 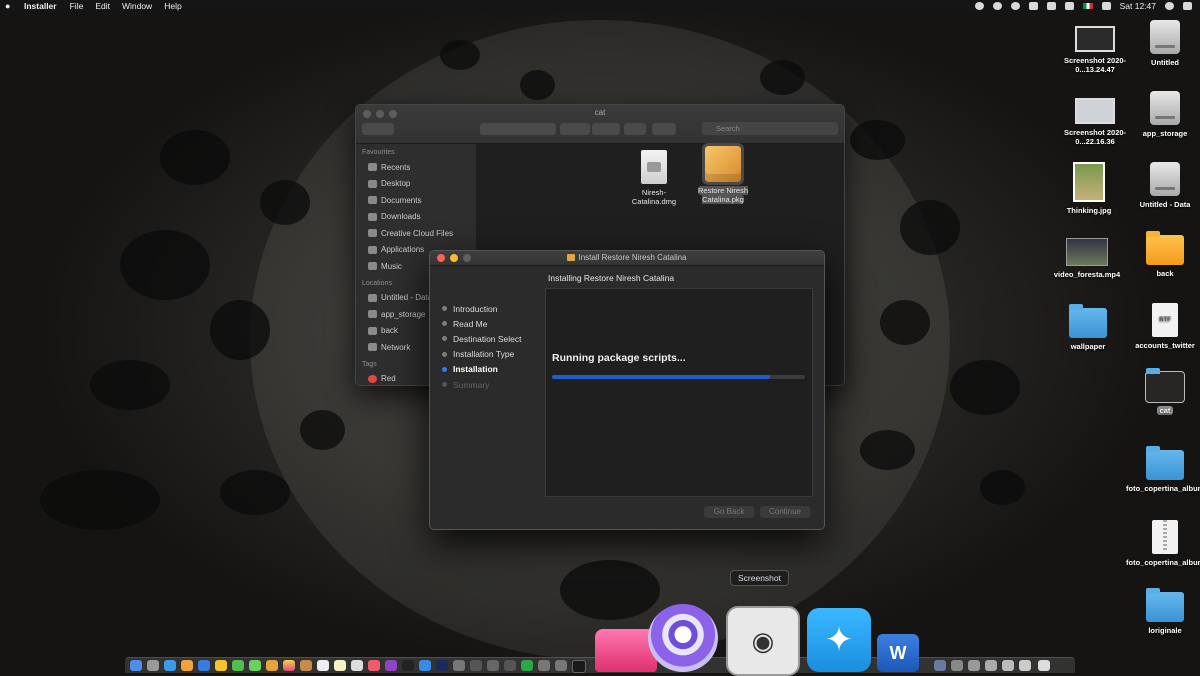 What do you see at coordinates (416, 200) in the screenshot?
I see `sidebar-item-documents: Documents` at bounding box center [416, 200].